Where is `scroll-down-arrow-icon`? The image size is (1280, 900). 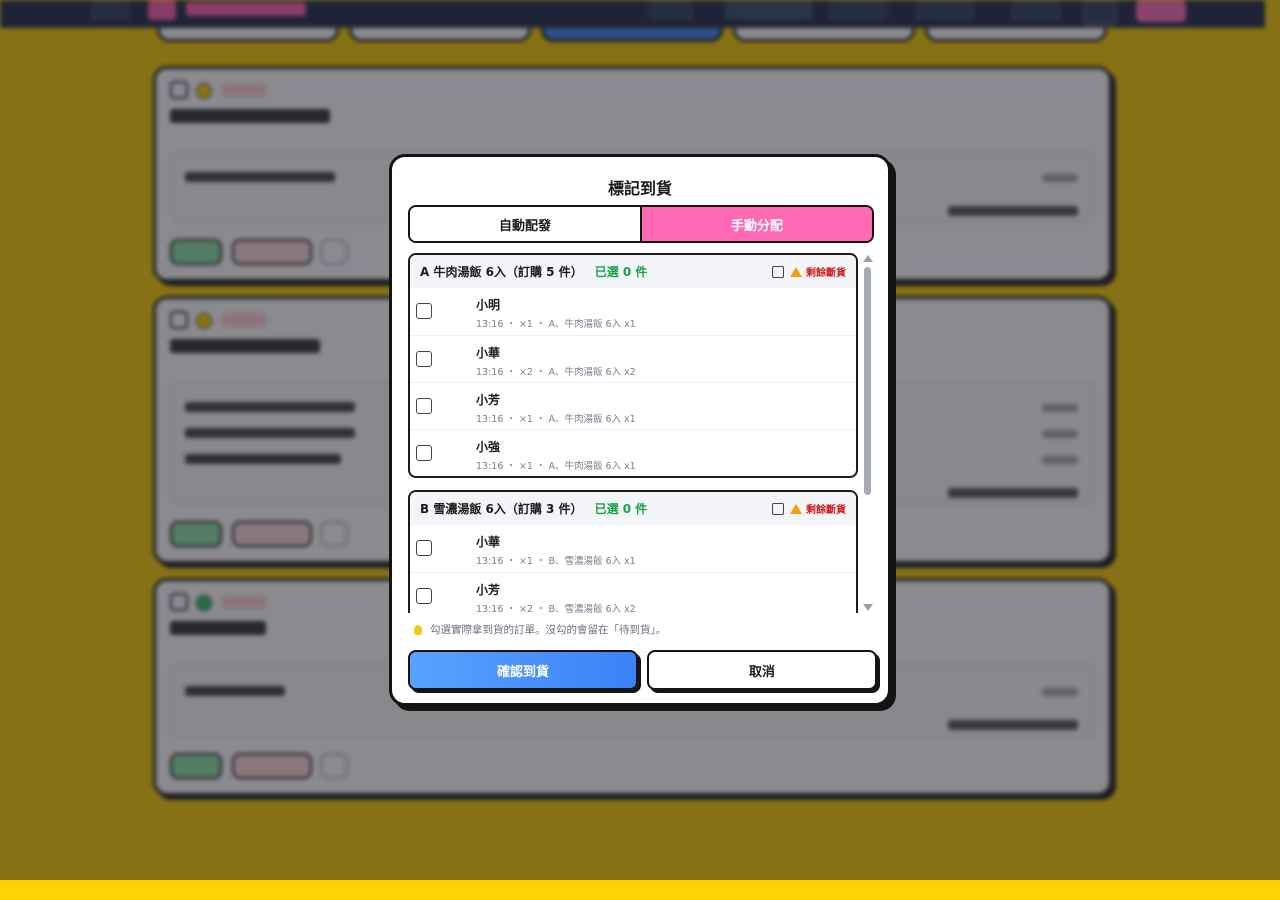 scroll-down-arrow-icon is located at coordinates (868, 607).